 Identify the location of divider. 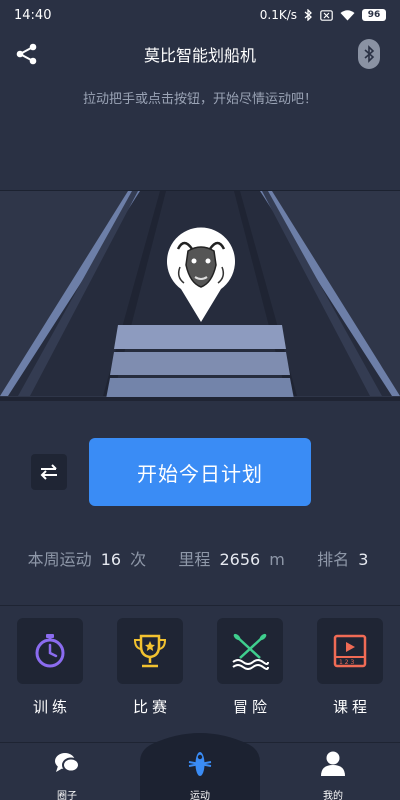
(200, 605).